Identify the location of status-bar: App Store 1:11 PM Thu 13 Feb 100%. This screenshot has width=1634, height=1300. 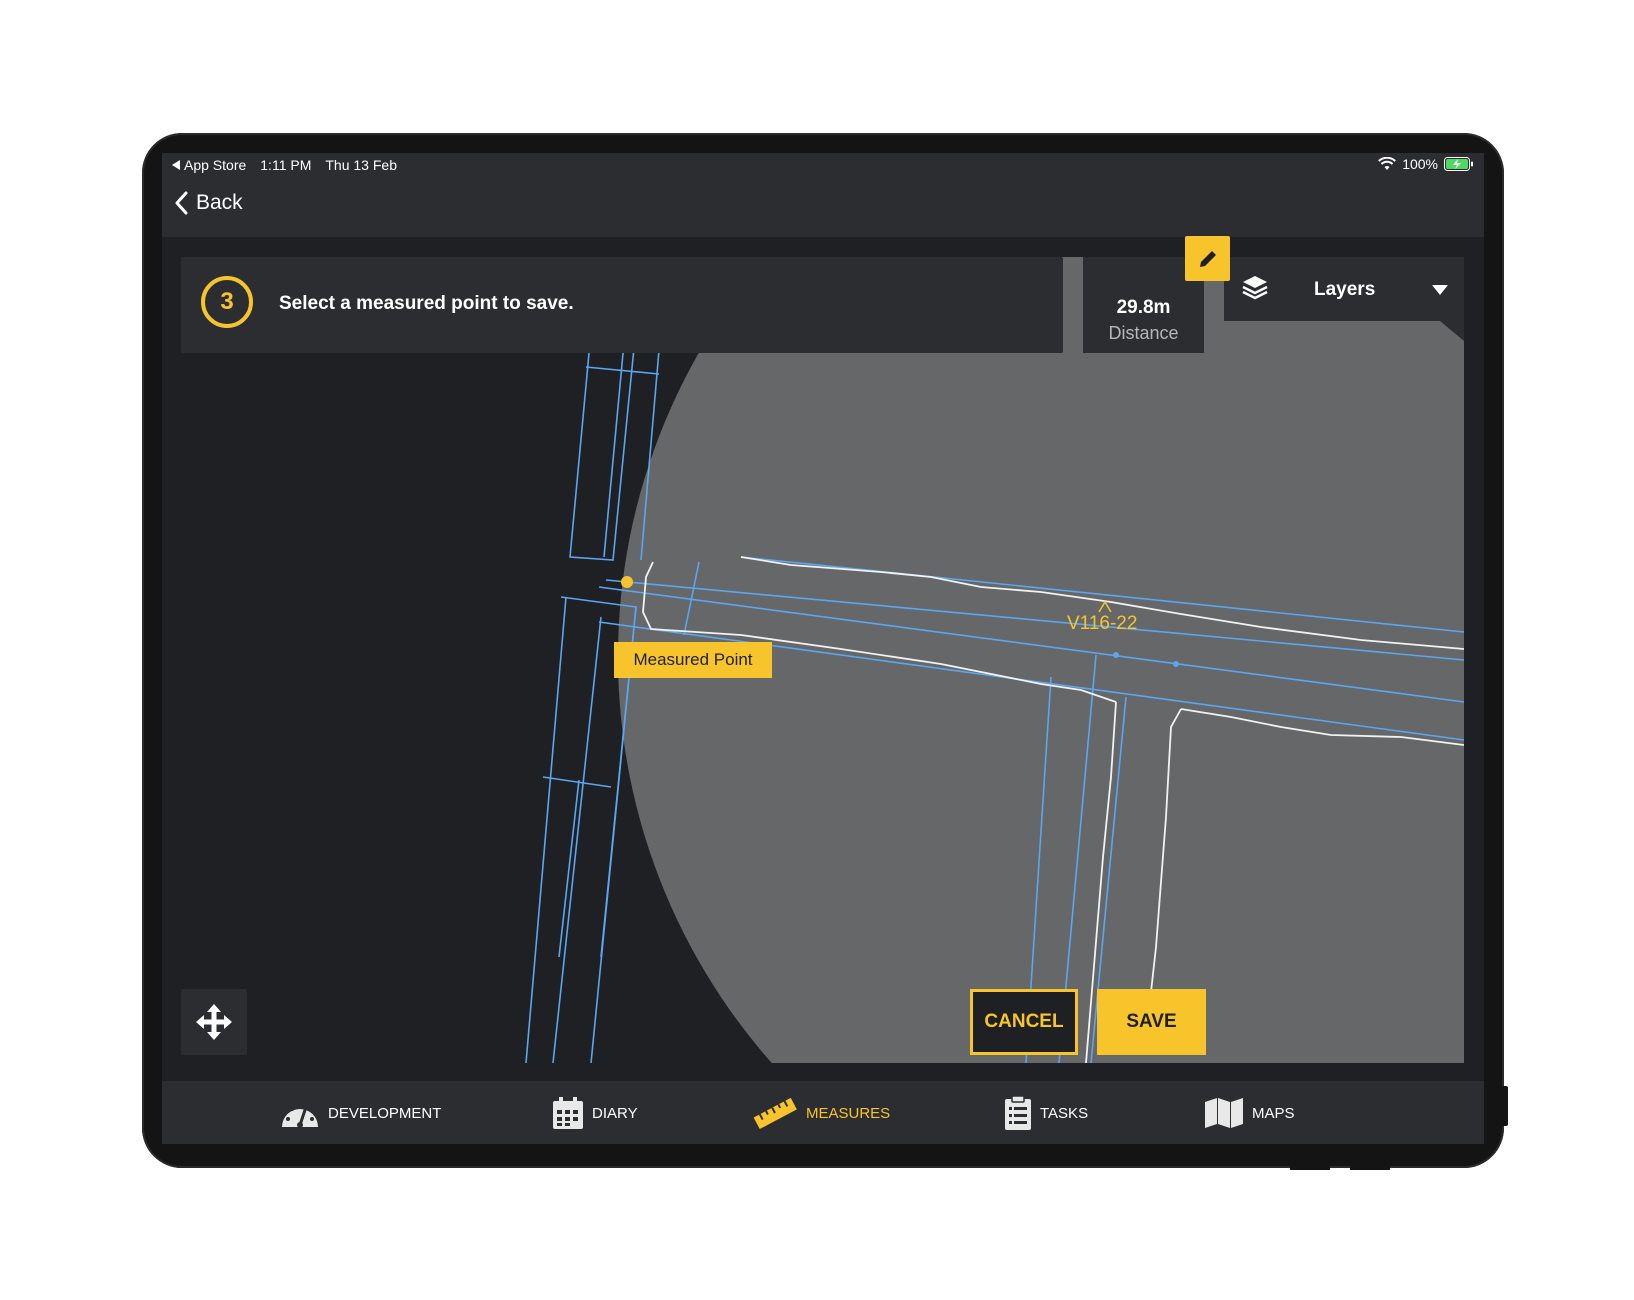
(823, 165).